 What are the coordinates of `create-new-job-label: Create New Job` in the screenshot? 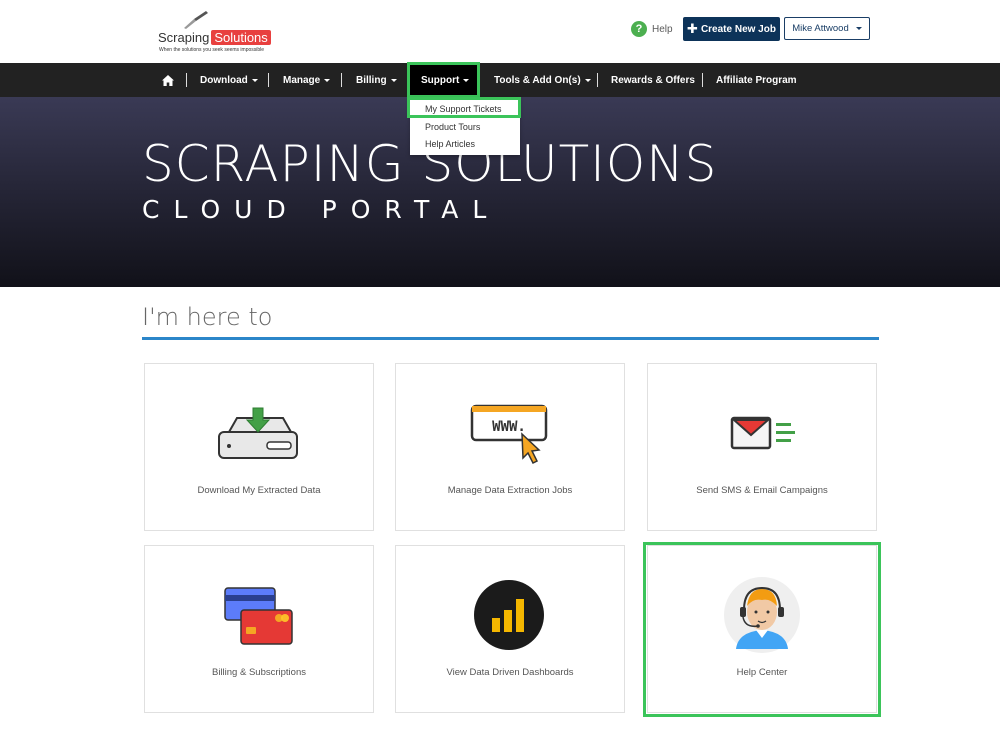 It's located at (738, 29).